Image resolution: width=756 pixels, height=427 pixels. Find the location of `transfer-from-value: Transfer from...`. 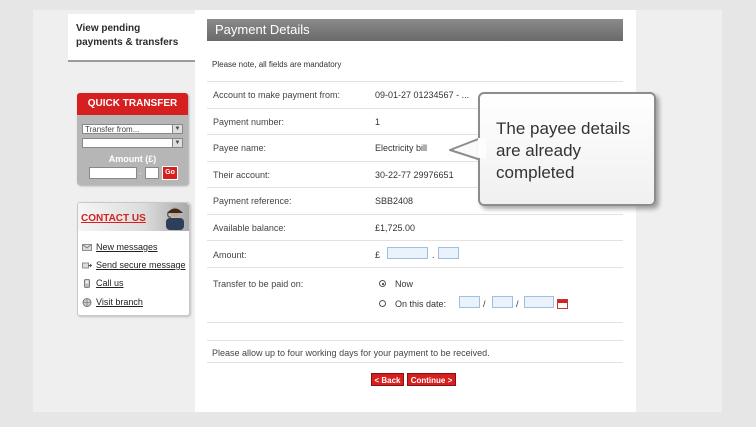

transfer-from-value: Transfer from... is located at coordinates (112, 129).